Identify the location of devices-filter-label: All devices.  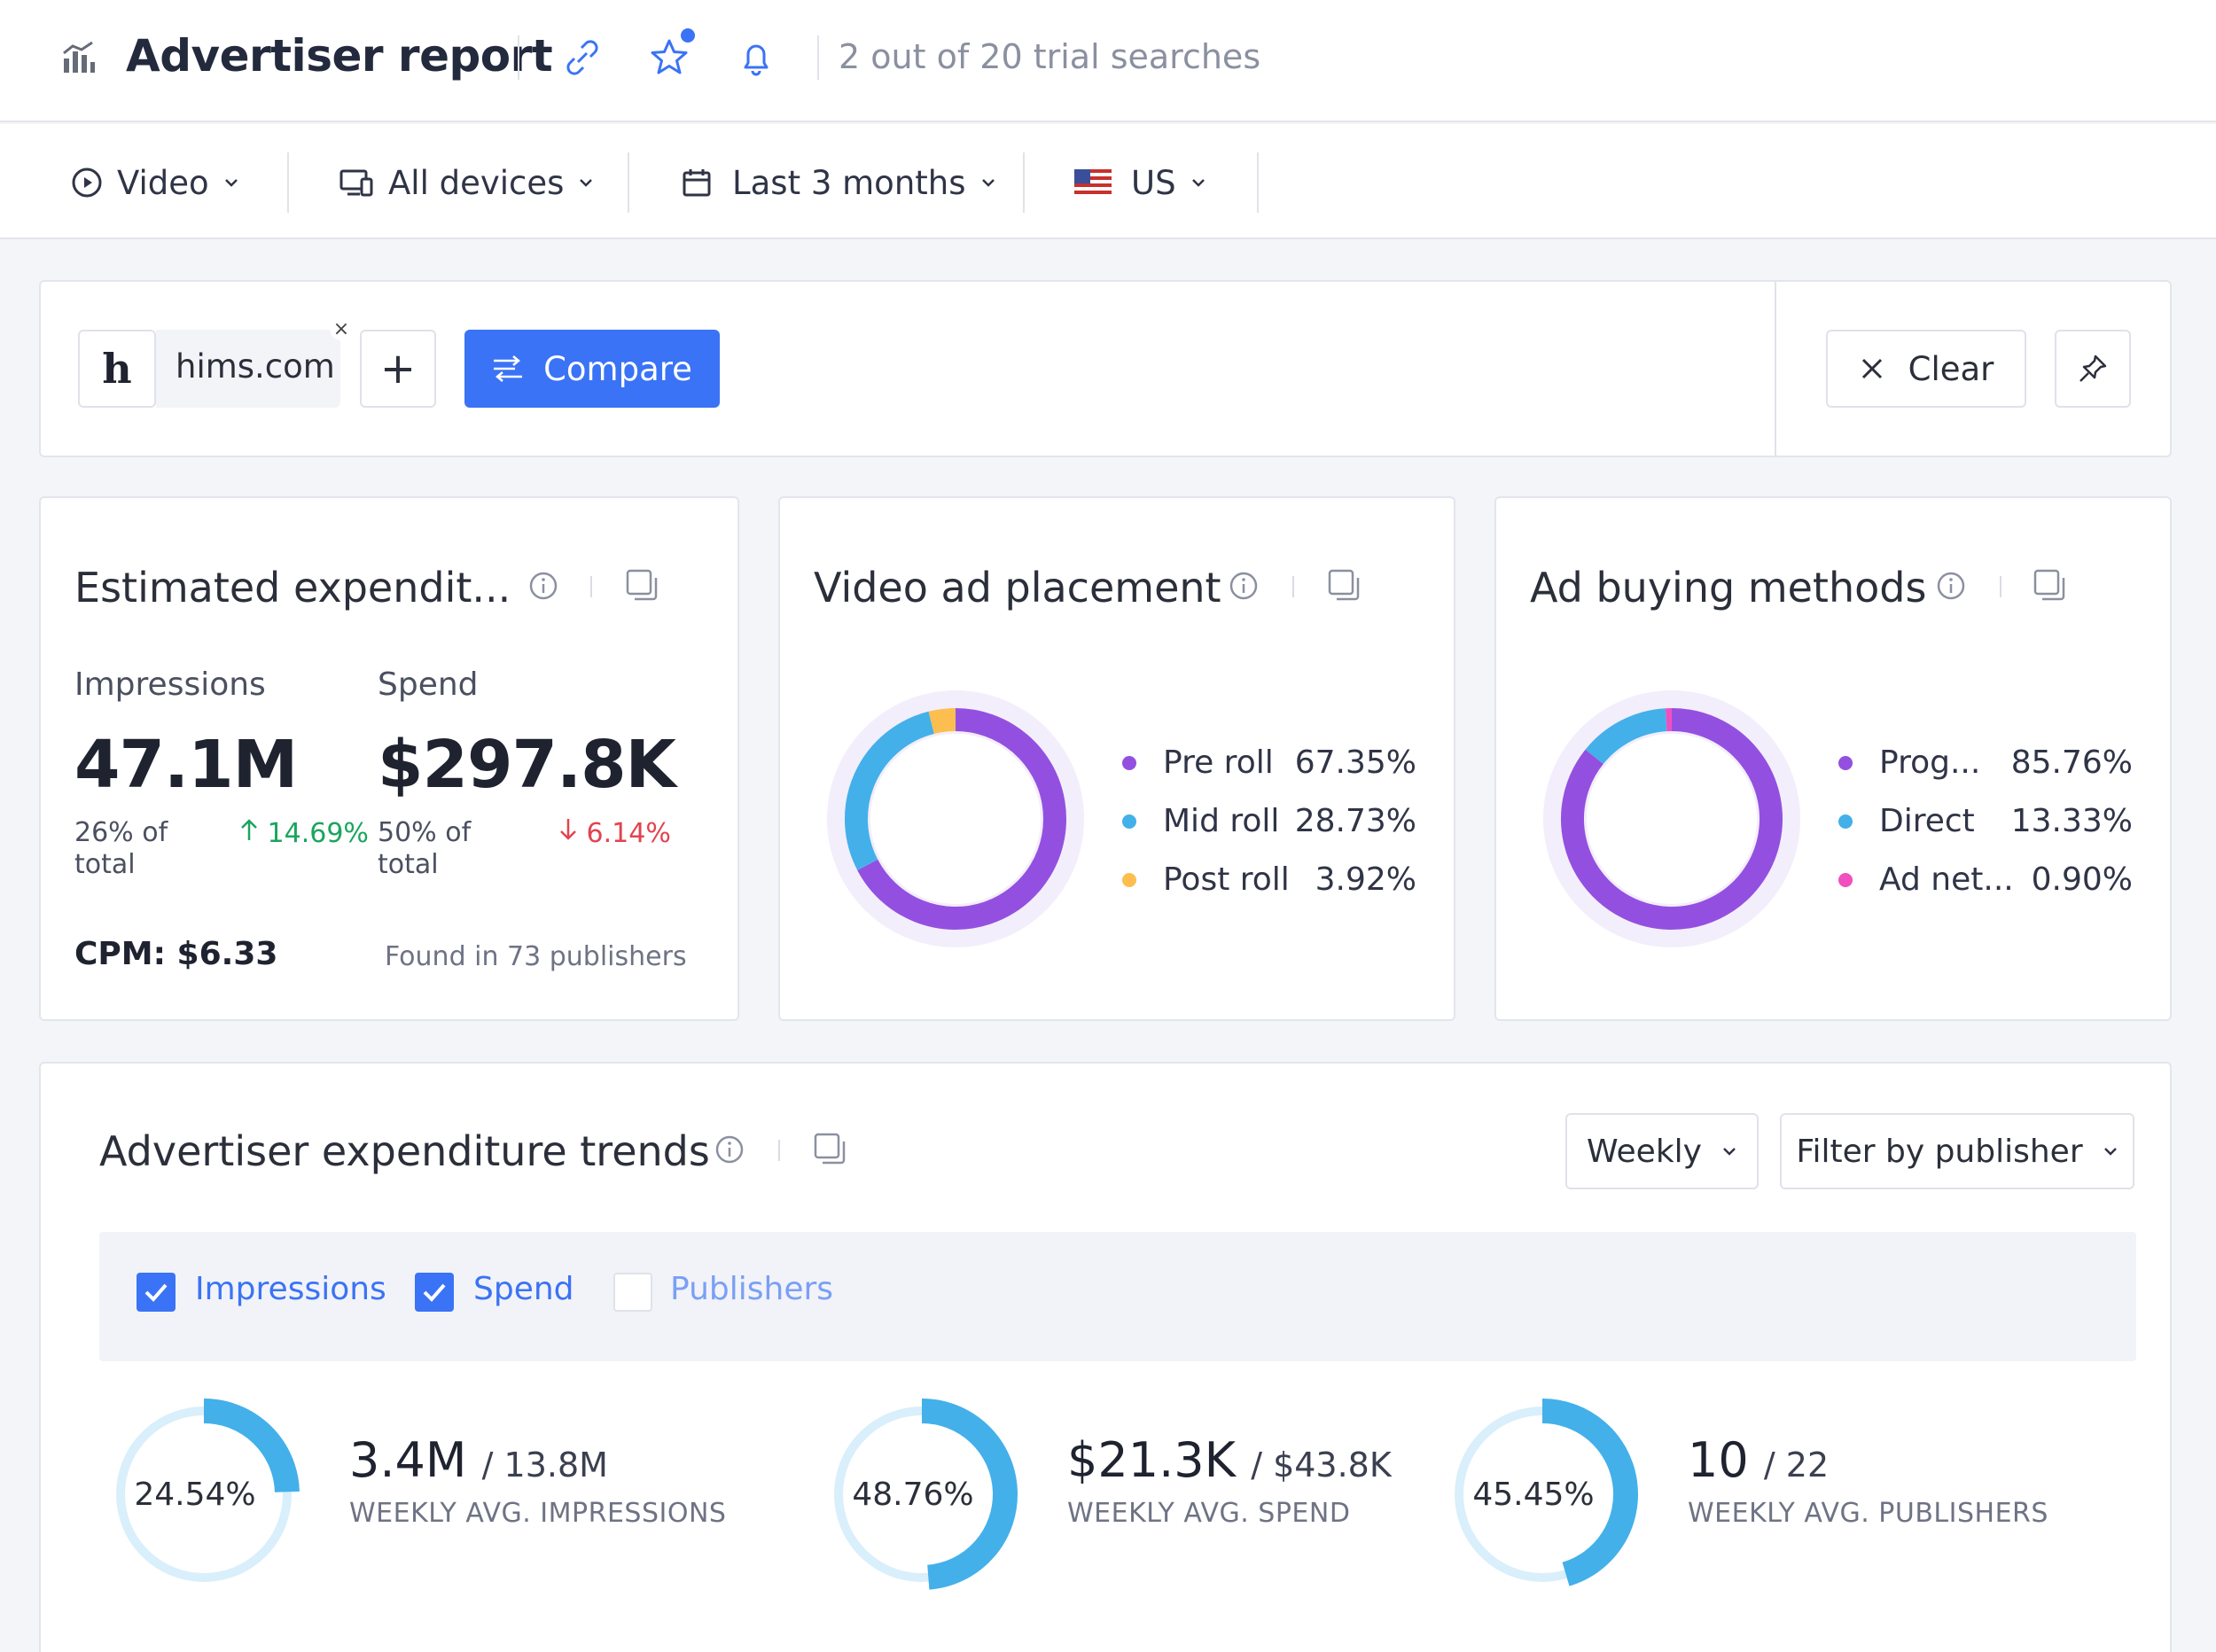
(476, 182).